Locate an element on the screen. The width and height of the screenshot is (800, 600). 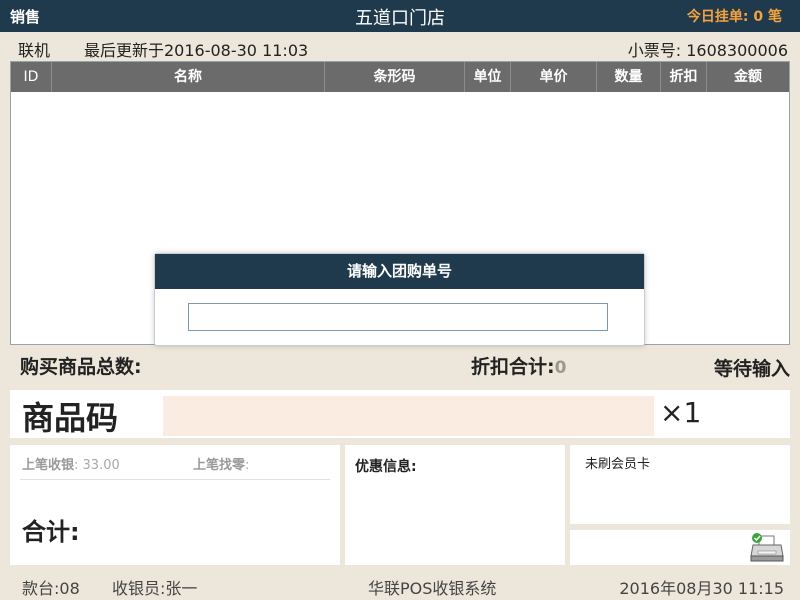
previous-change-label: 上笔找零 is located at coordinates (219, 465).